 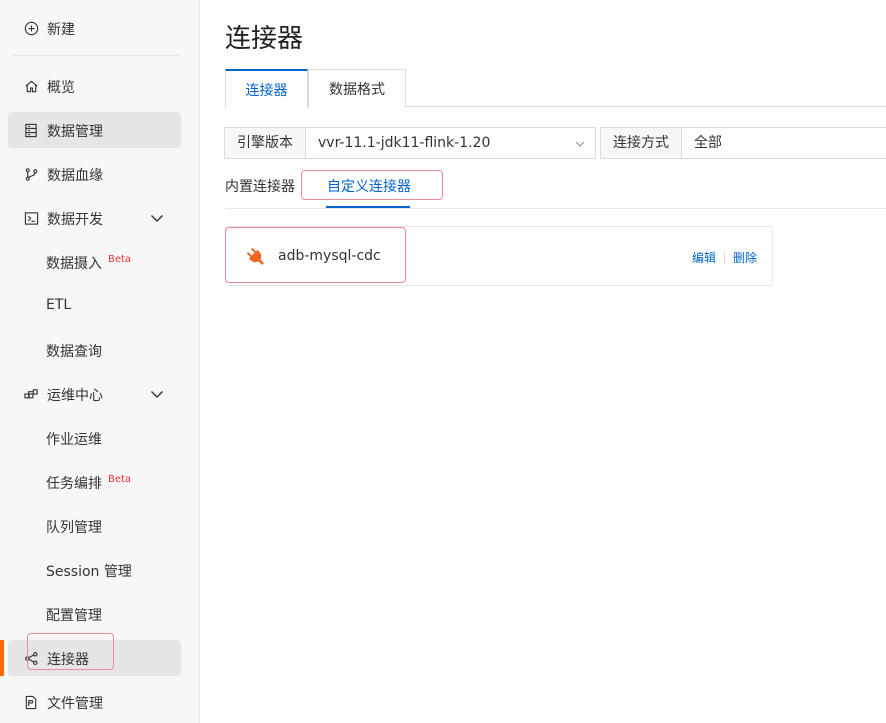 I want to click on branch-icon, so click(x=31, y=174).